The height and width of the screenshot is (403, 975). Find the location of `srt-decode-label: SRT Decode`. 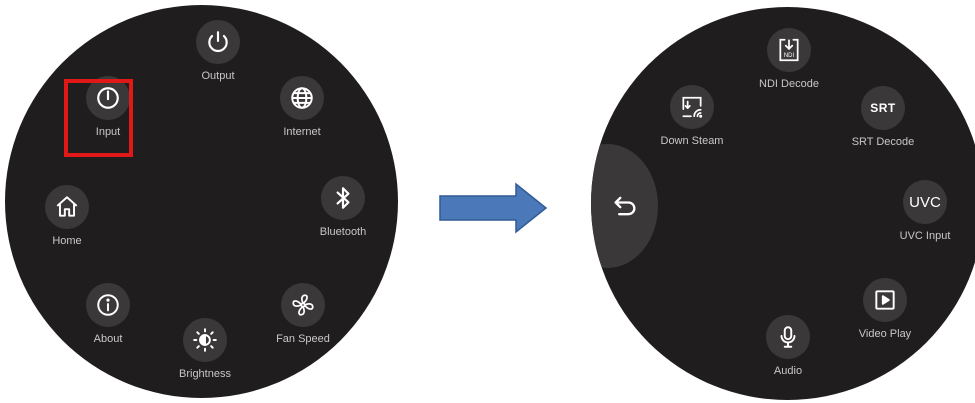

srt-decode-label: SRT Decode is located at coordinates (883, 142).